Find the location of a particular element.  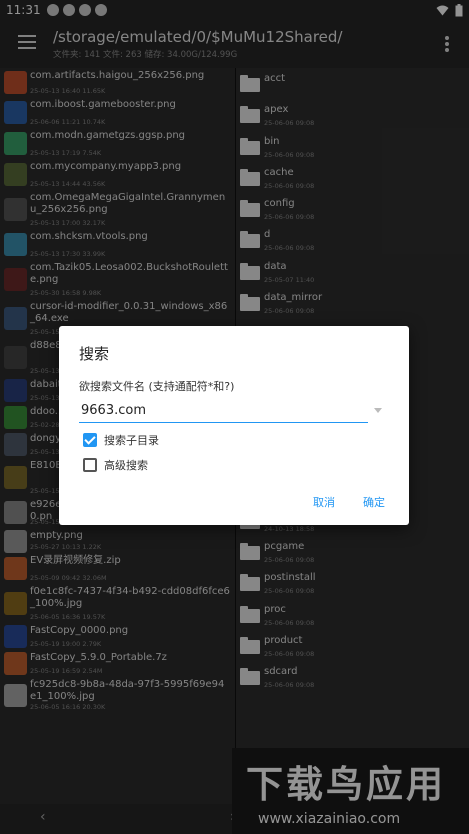

confirm-button: 确定 is located at coordinates (374, 502).